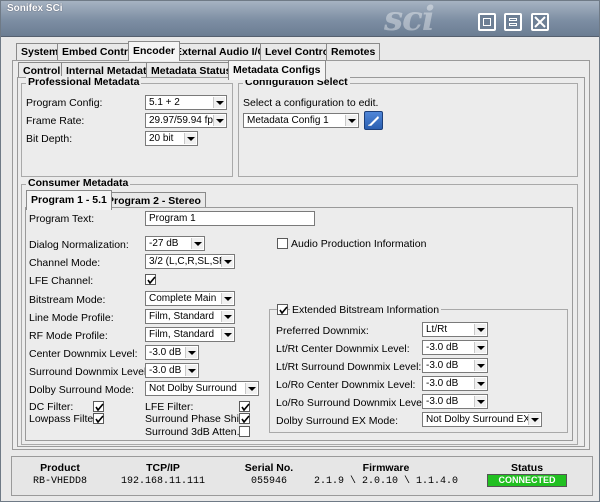 The image size is (600, 502). What do you see at coordinates (60, 468) in the screenshot?
I see `product-header: Product` at bounding box center [60, 468].